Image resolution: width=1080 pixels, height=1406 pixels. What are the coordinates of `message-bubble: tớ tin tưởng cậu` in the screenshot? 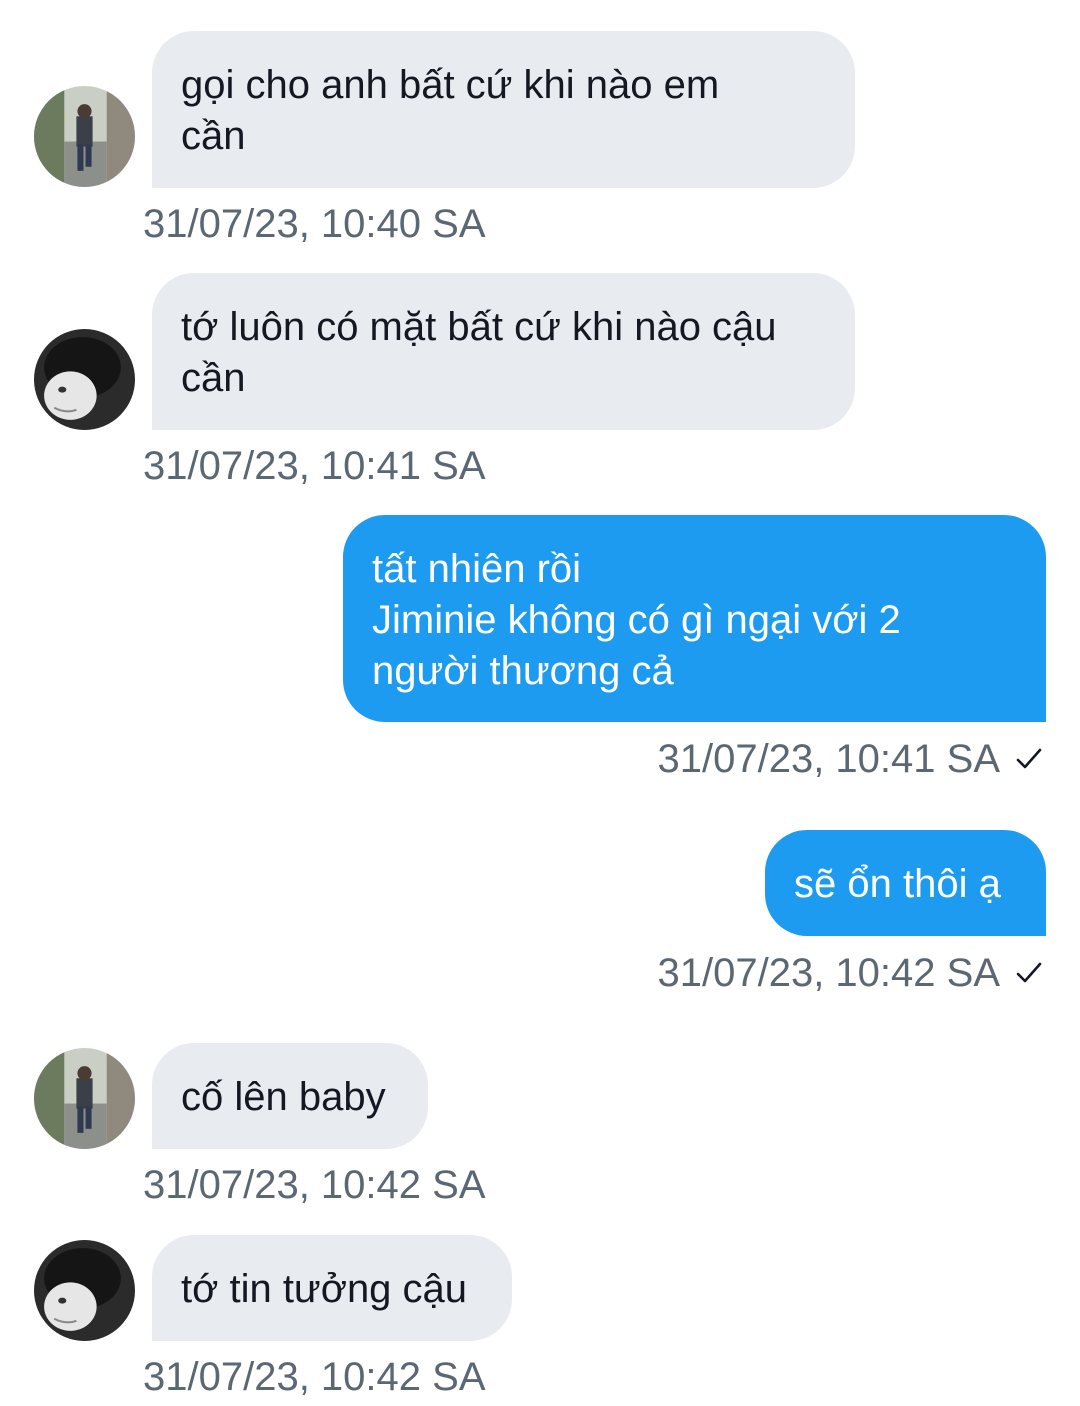 It's located at (332, 1288).